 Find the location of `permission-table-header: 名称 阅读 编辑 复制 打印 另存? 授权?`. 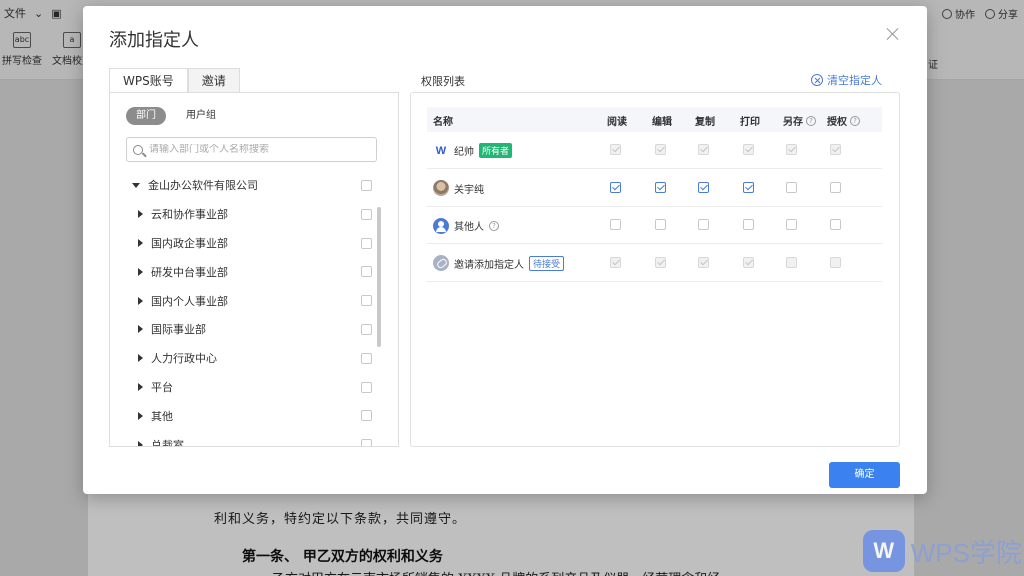

permission-table-header: 名称 阅读 编辑 复制 打印 另存? 授权? is located at coordinates (654, 119).